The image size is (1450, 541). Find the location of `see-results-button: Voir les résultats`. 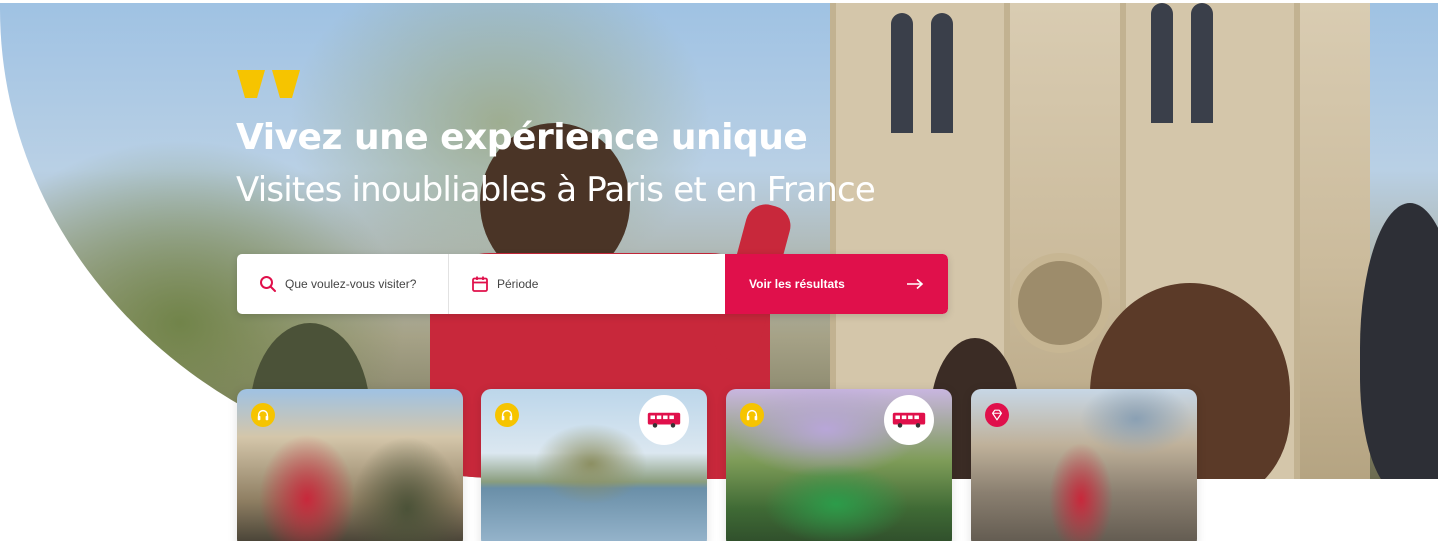

see-results-button: Voir les résultats is located at coordinates (836, 284).